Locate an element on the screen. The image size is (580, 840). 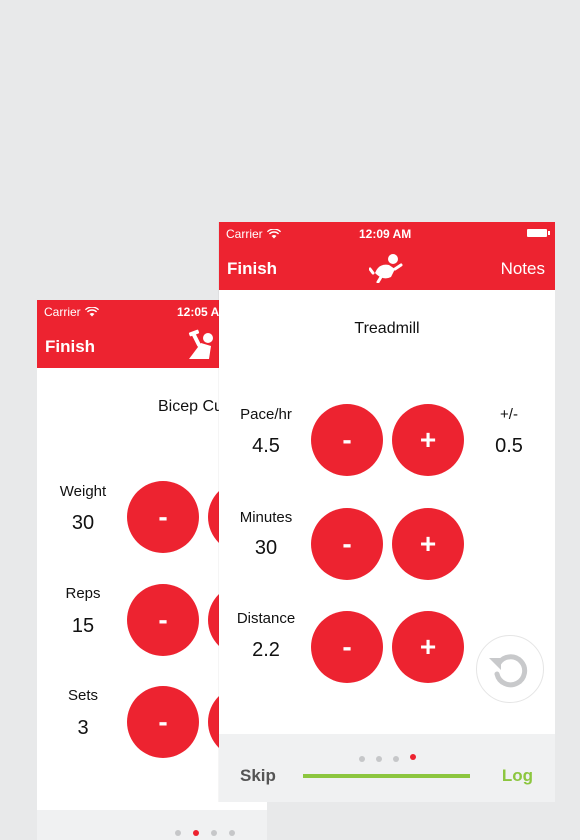
field-label-minutes: Minutes is located at coordinates (266, 517).